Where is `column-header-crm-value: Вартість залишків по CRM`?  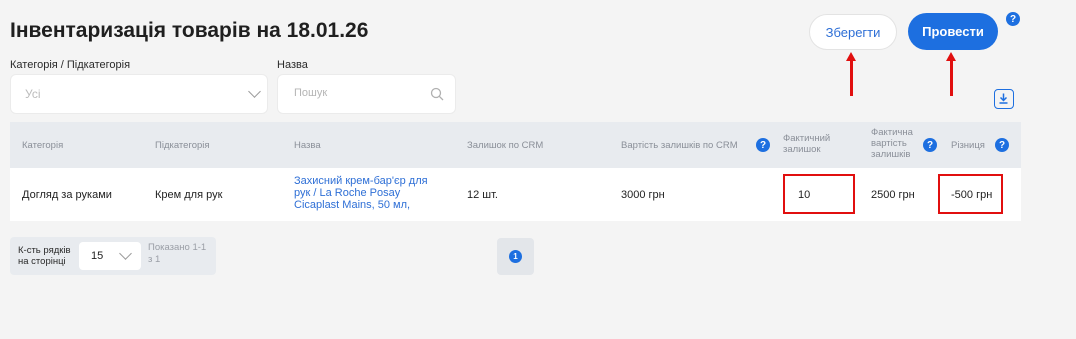
column-header-crm-value: Вартість залишків по CRM is located at coordinates (679, 145).